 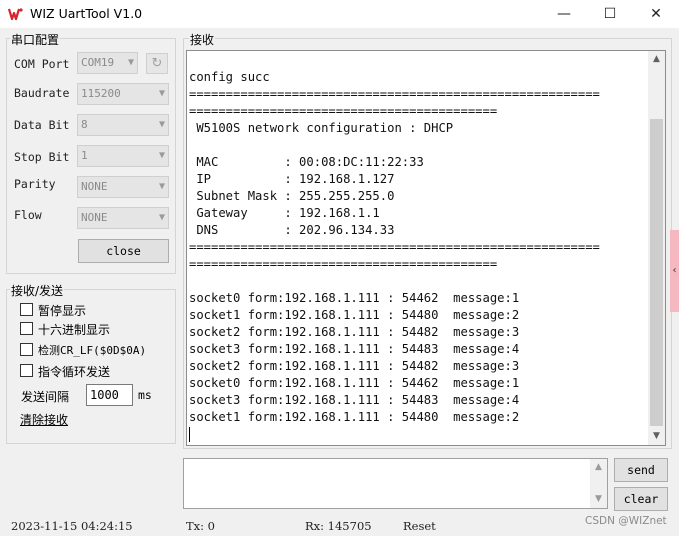 What do you see at coordinates (123, 125) in the screenshot?
I see `data-bit-select: 8 ▼` at bounding box center [123, 125].